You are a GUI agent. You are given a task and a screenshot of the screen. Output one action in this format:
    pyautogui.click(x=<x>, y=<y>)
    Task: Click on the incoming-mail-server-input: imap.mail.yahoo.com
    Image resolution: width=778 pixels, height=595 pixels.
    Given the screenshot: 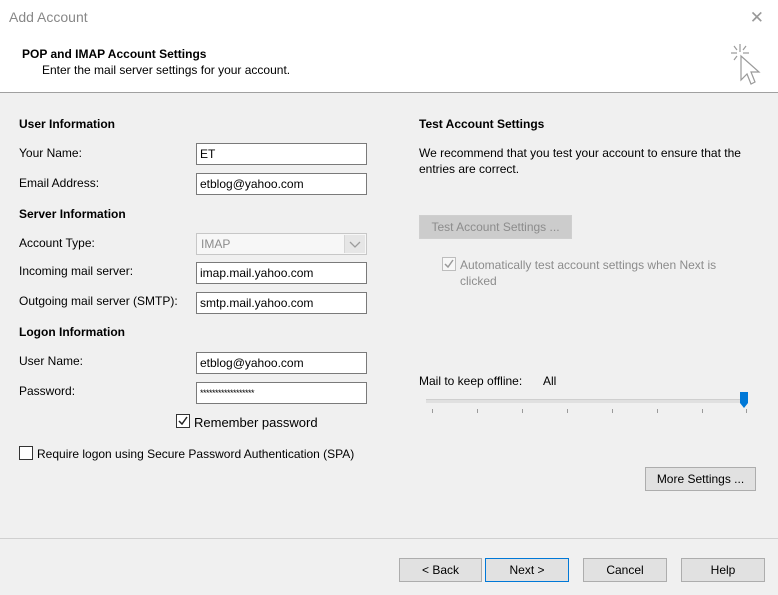 What is the action you would take?
    pyautogui.click(x=281, y=273)
    